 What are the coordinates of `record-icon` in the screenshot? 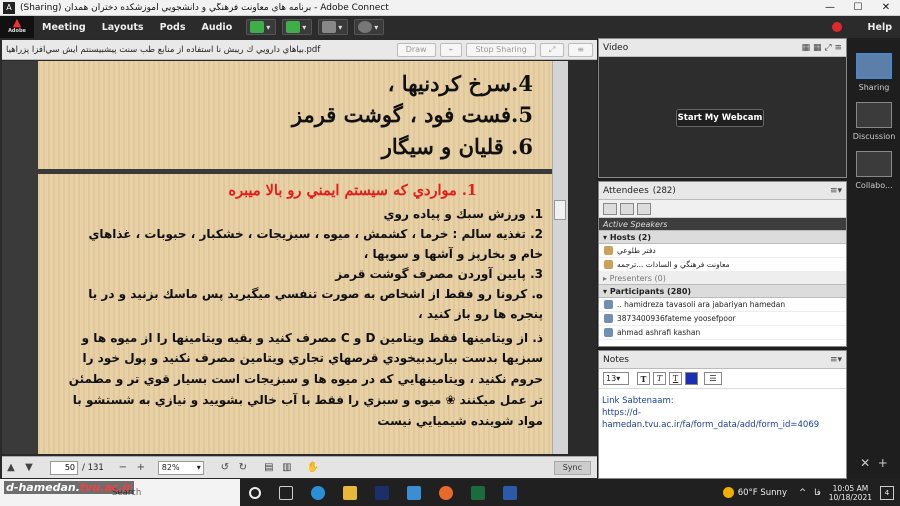 It's located at (836, 27).